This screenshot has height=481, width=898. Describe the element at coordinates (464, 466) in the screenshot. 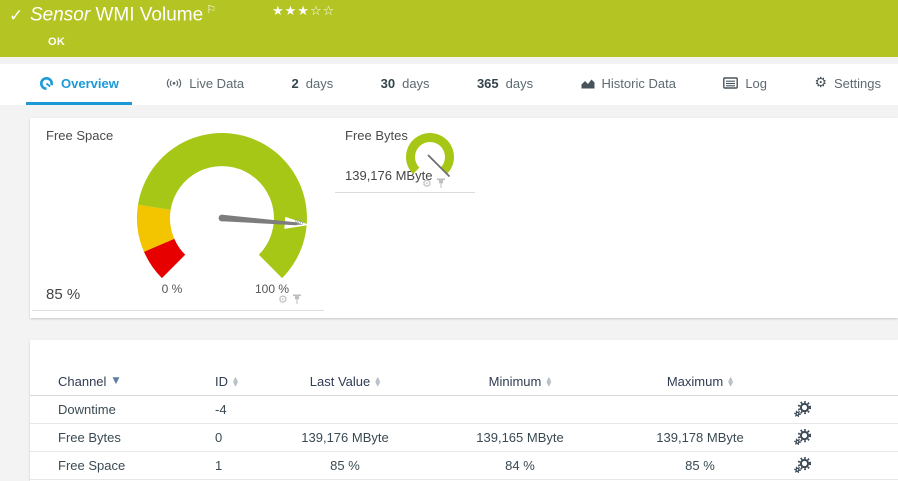

I see `table-row-free-space: Free Space 1 85 % 84 % 85 %` at that location.